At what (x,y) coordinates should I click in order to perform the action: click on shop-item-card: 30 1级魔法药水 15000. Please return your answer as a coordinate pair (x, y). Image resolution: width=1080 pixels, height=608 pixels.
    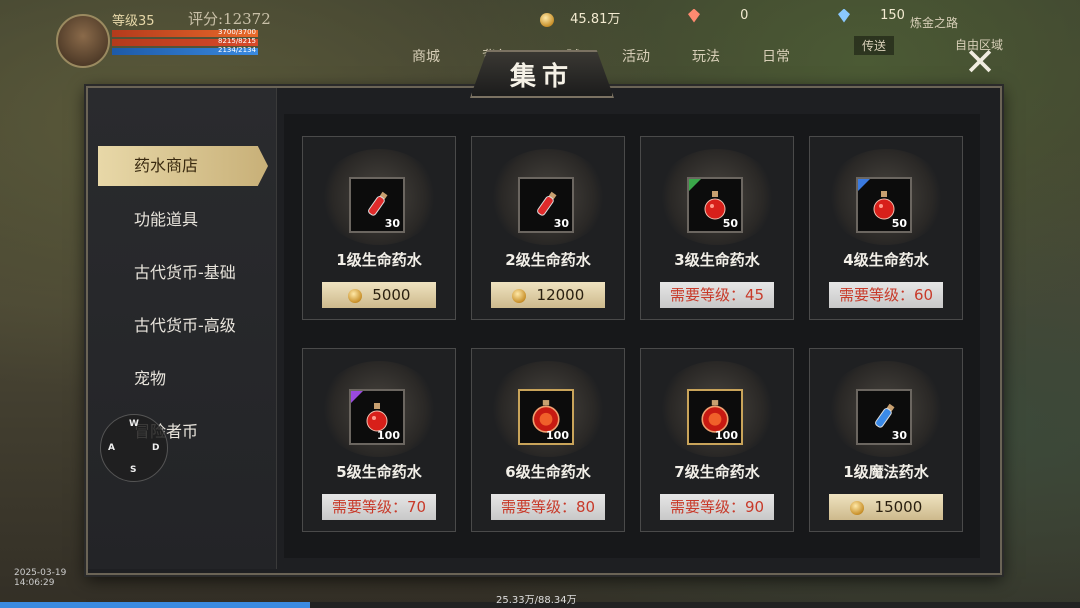
    Looking at the image, I should click on (886, 440).